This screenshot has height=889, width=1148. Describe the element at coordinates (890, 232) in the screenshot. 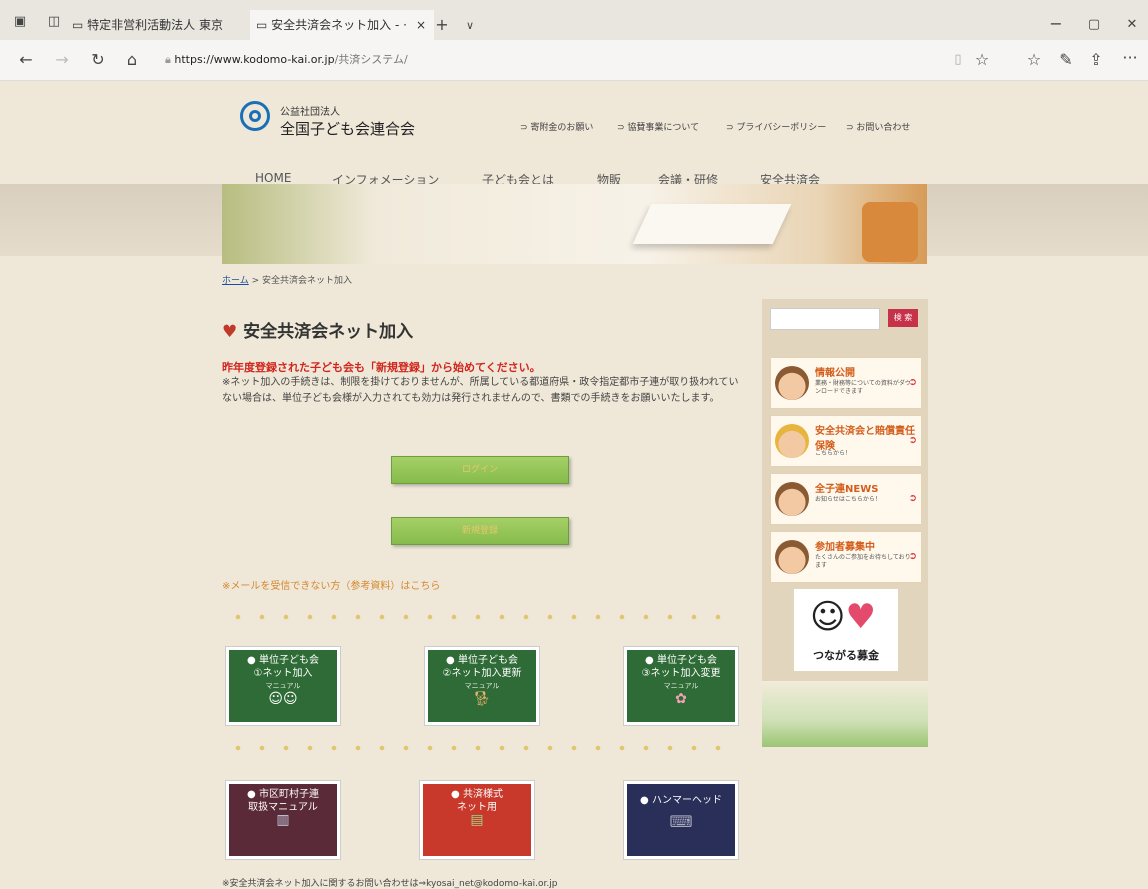

I see `mug-image` at that location.